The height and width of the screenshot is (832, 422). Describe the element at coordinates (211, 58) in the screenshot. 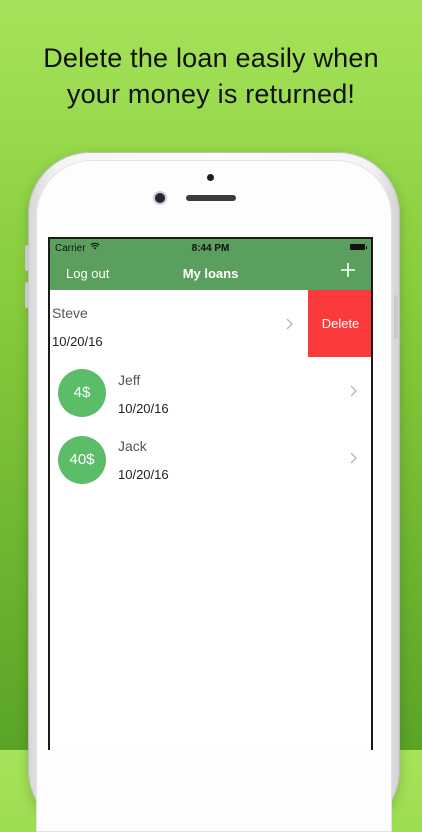

I see `headline-line-1: Delete the loan easily when` at that location.